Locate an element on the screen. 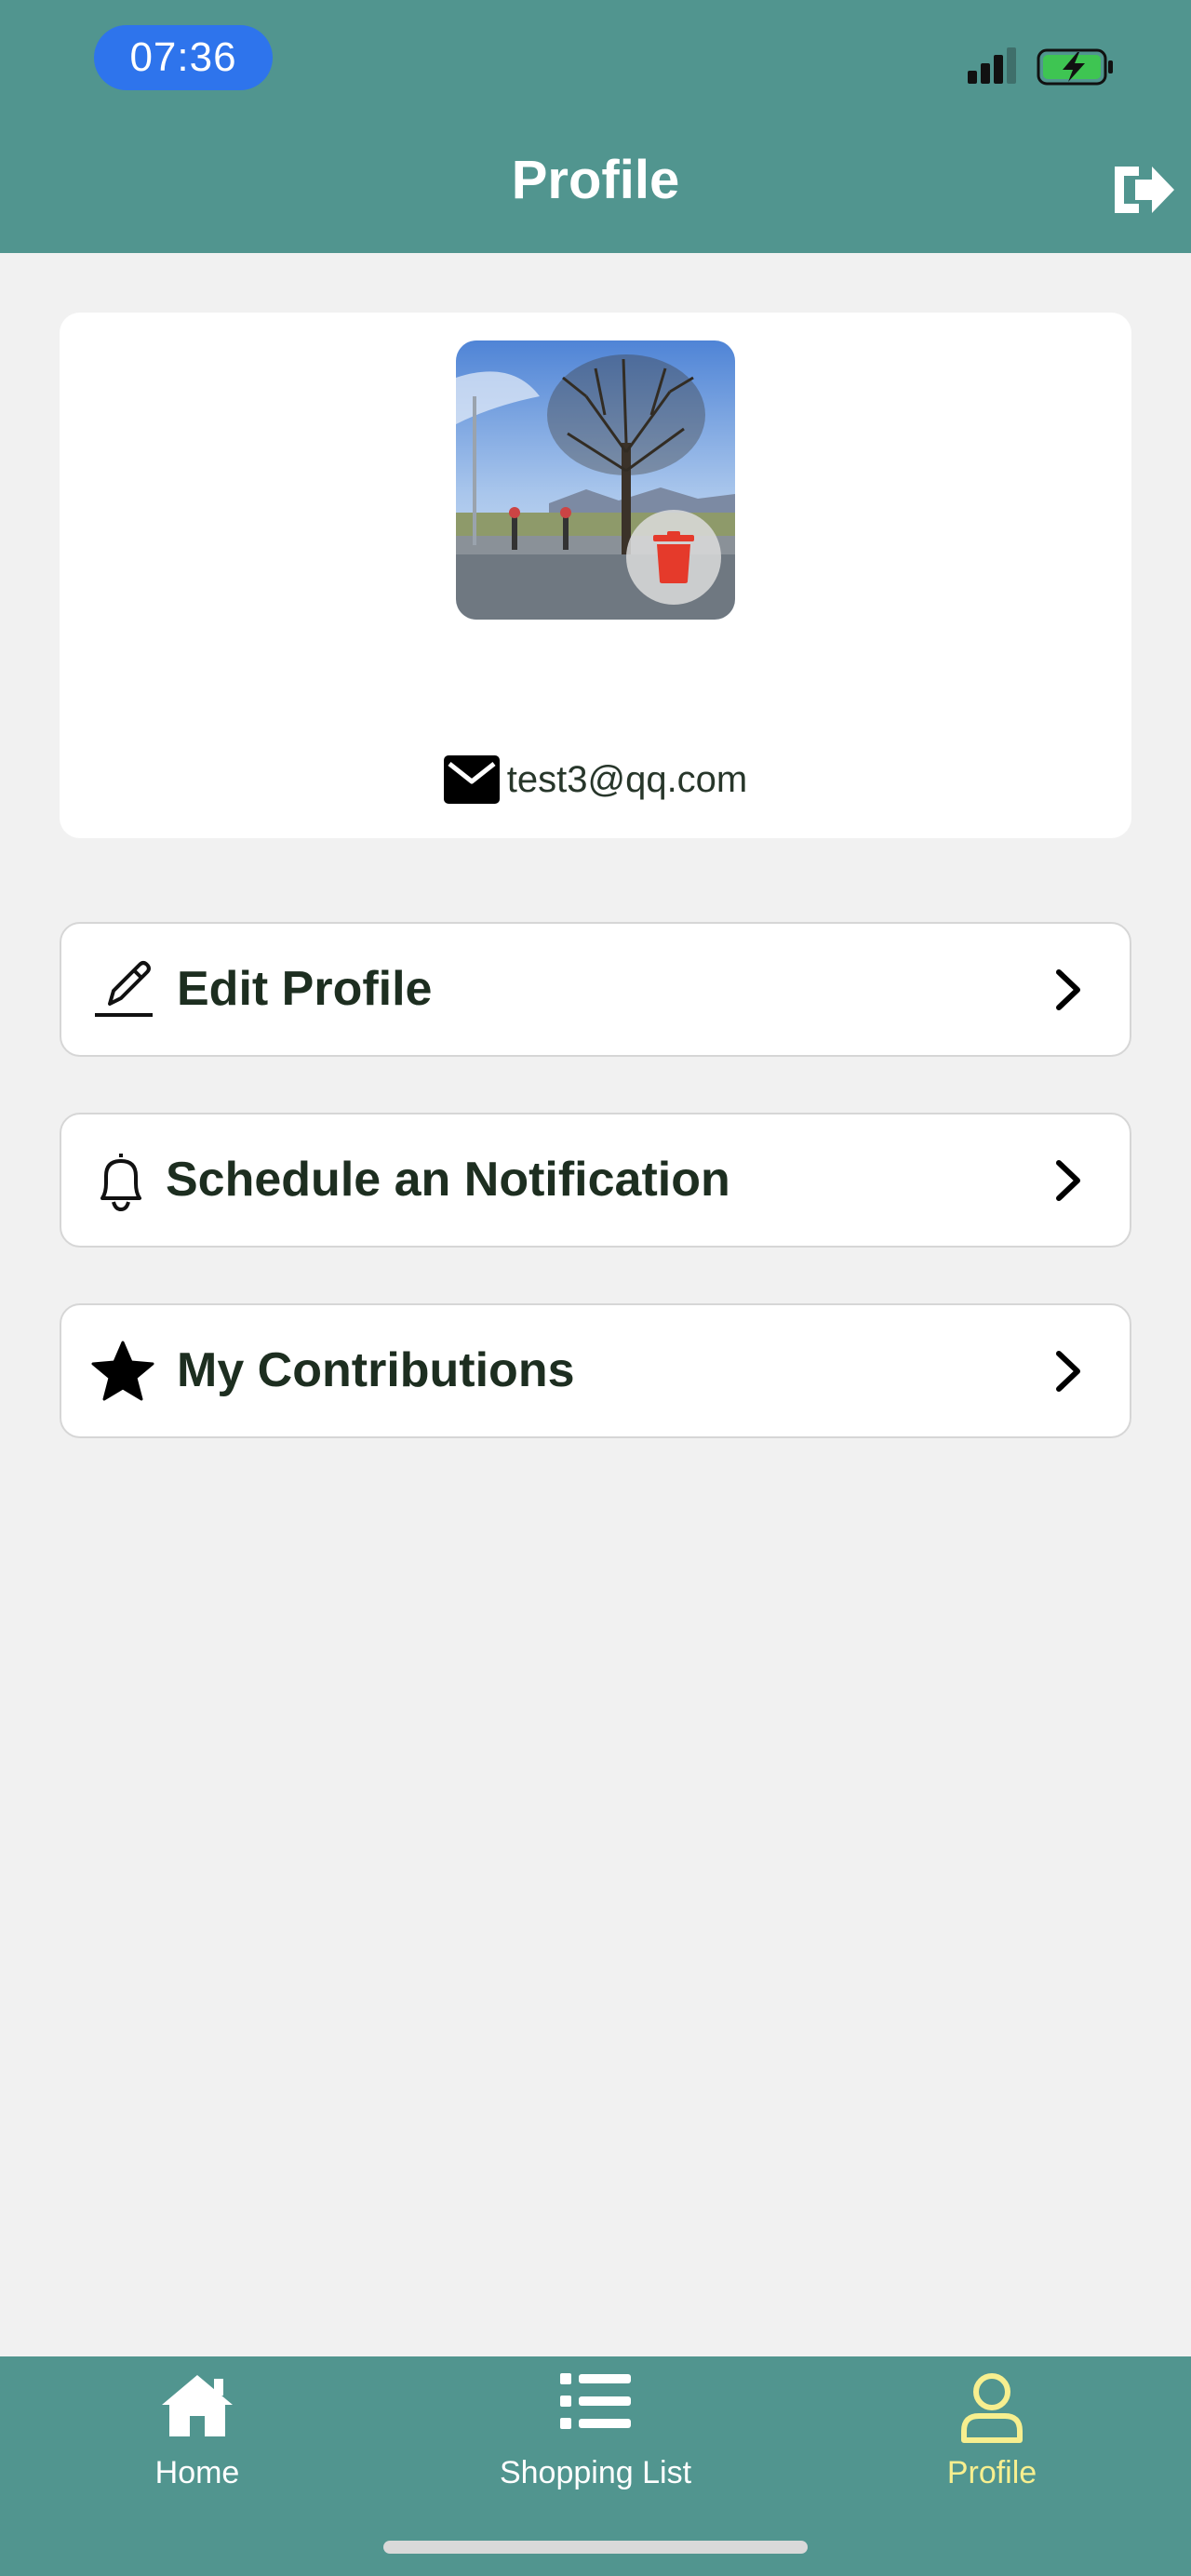 The height and width of the screenshot is (2576, 1191). my-contributions-item: My Contributions is located at coordinates (595, 1370).